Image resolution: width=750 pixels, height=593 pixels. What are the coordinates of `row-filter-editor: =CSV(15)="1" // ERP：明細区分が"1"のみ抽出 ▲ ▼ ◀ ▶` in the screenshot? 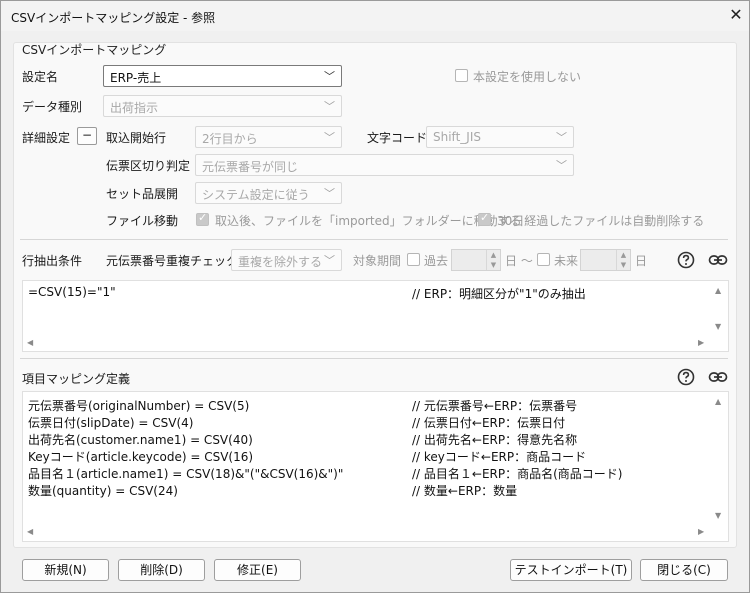 It's located at (375, 316).